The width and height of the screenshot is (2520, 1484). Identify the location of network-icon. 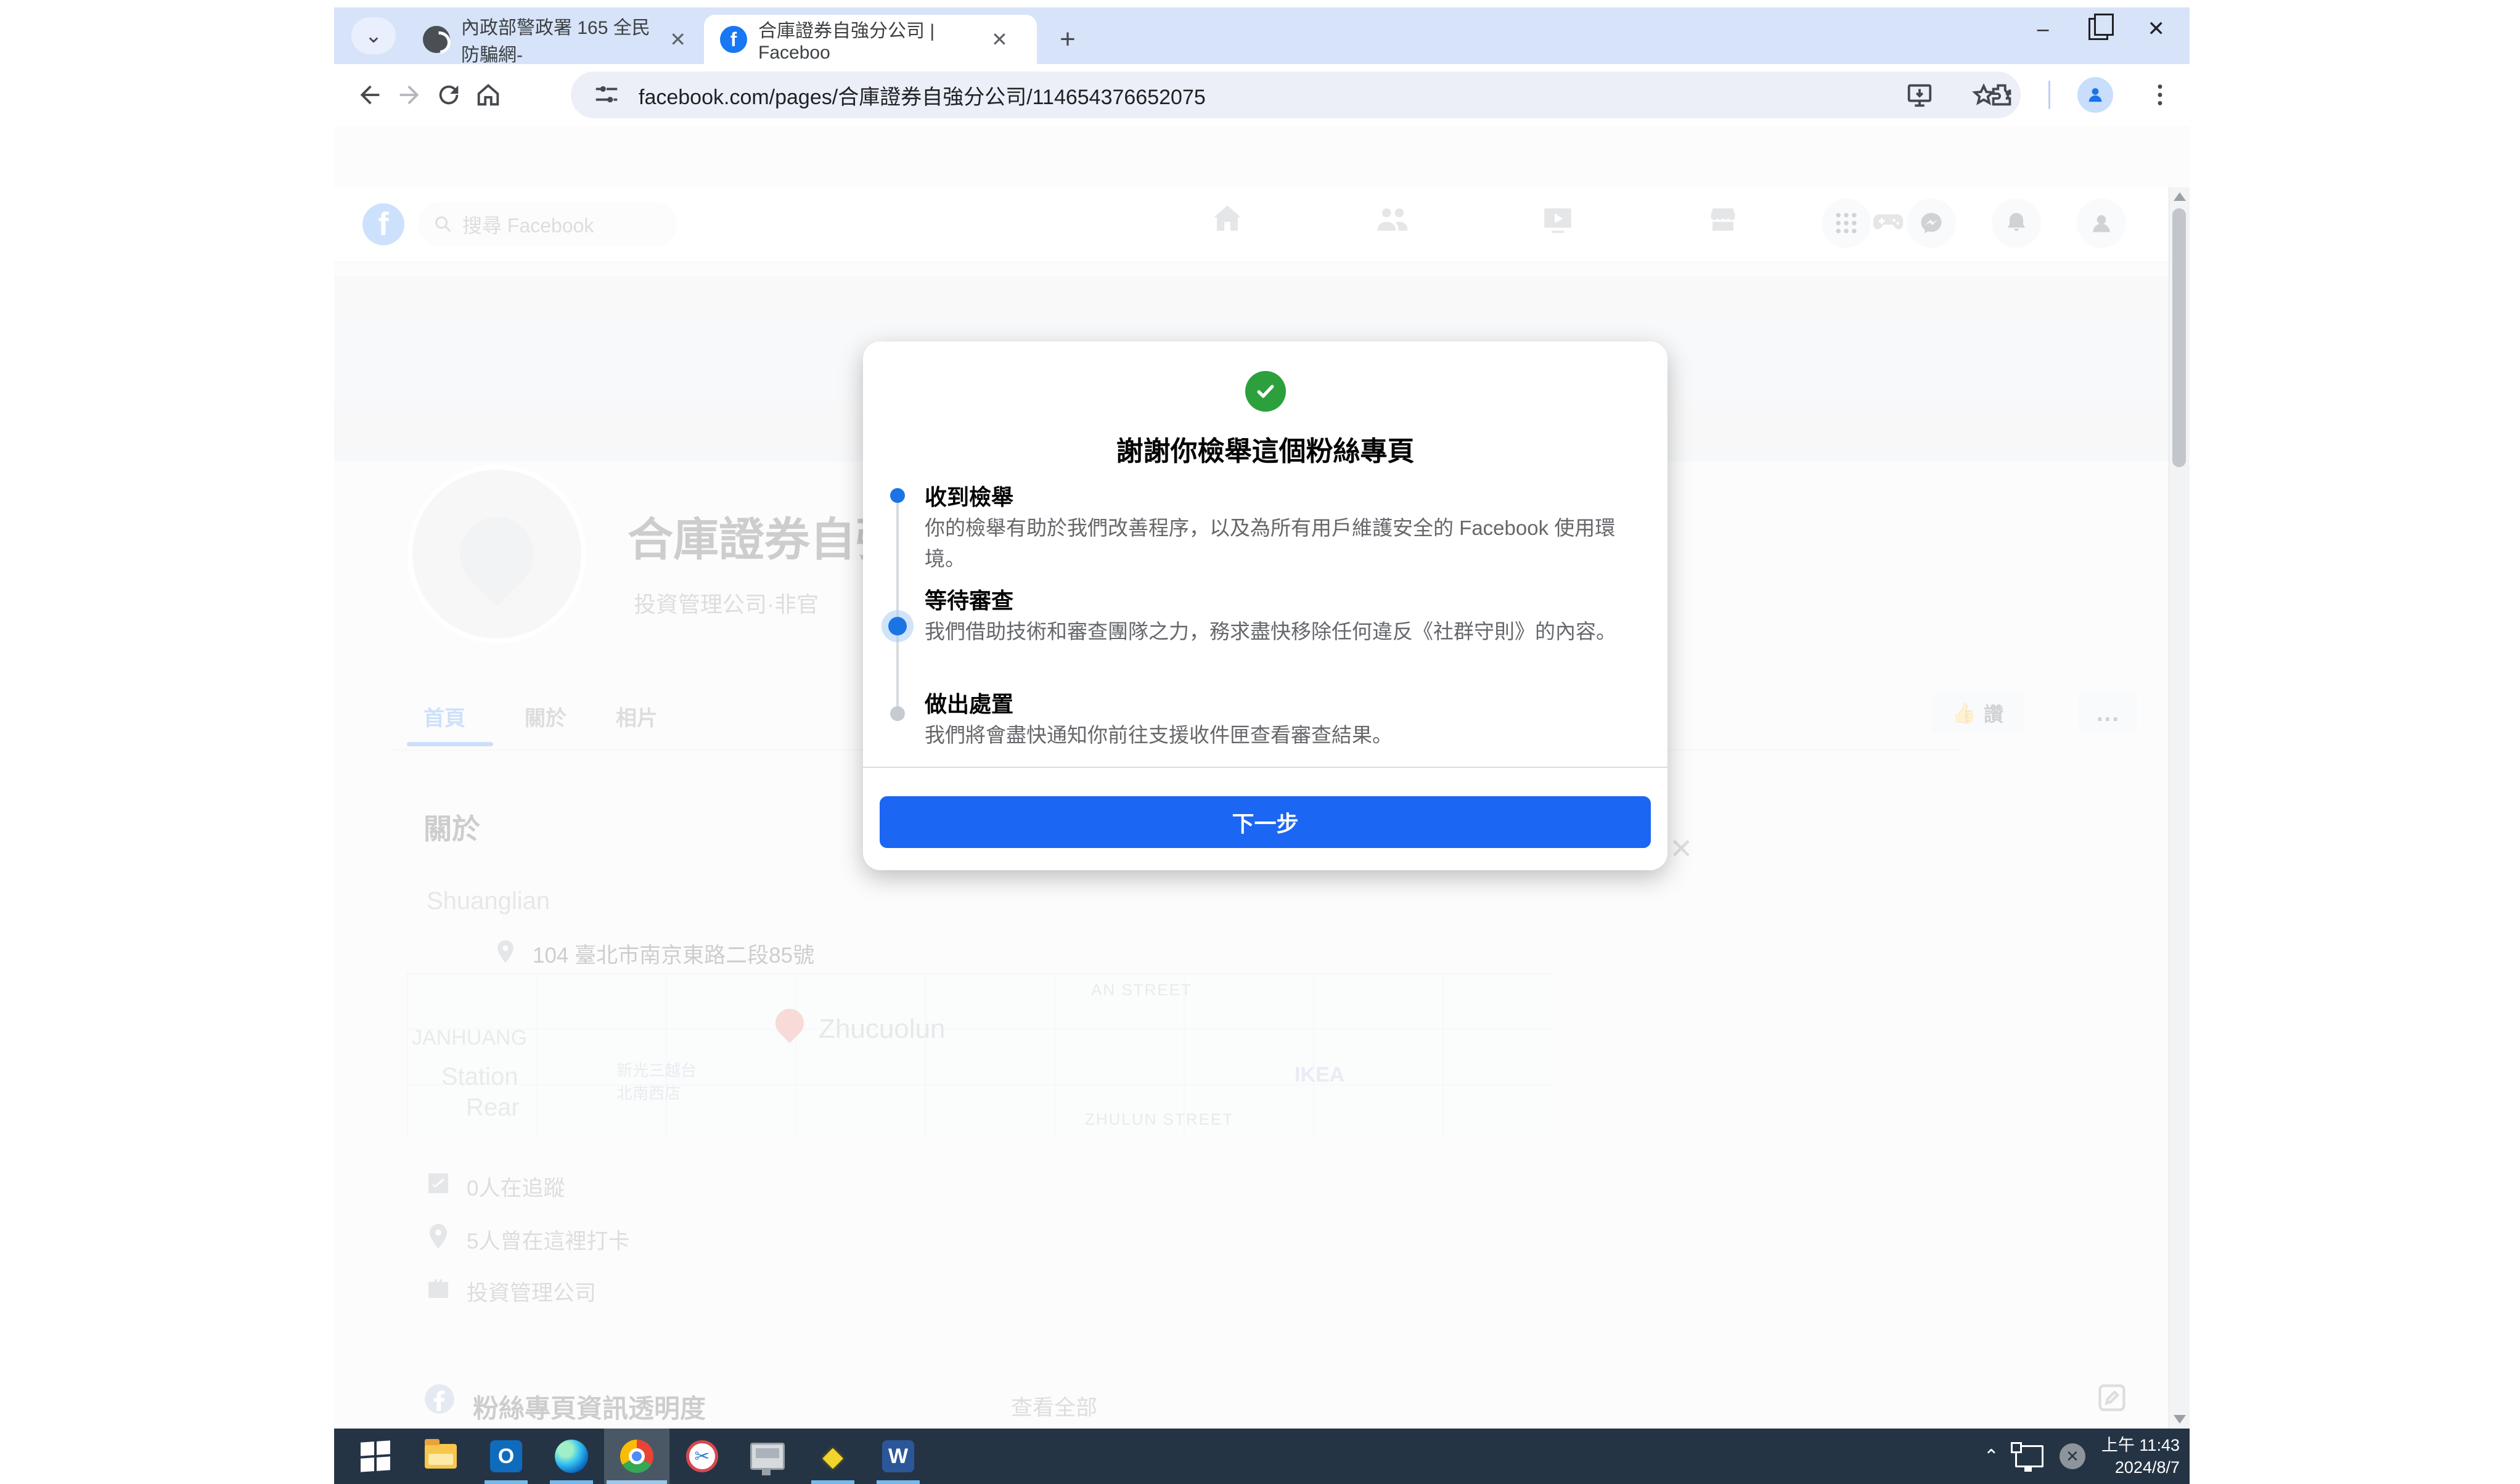
(2026, 1457).